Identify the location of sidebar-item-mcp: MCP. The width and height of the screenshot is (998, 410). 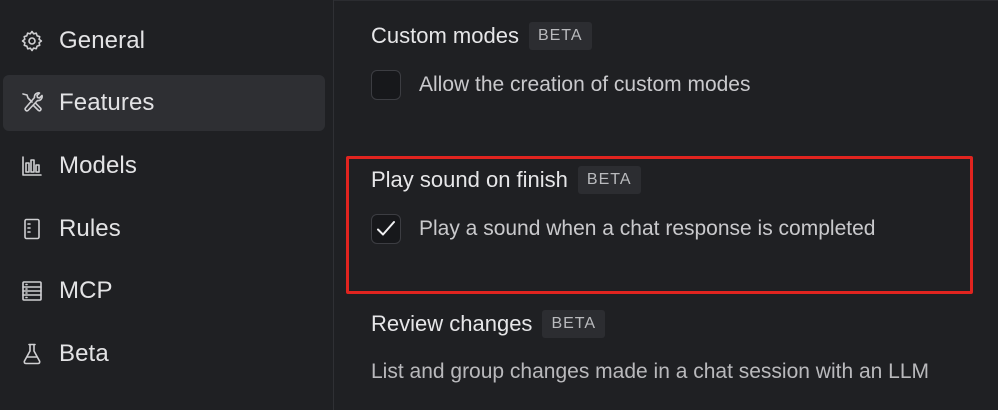
(164, 291).